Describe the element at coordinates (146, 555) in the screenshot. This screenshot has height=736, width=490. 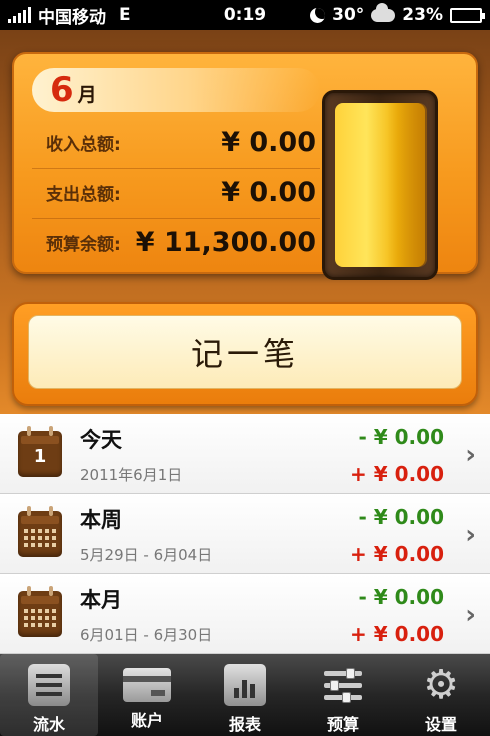
I see `period-range: 5月29日 - 6月04日` at that location.